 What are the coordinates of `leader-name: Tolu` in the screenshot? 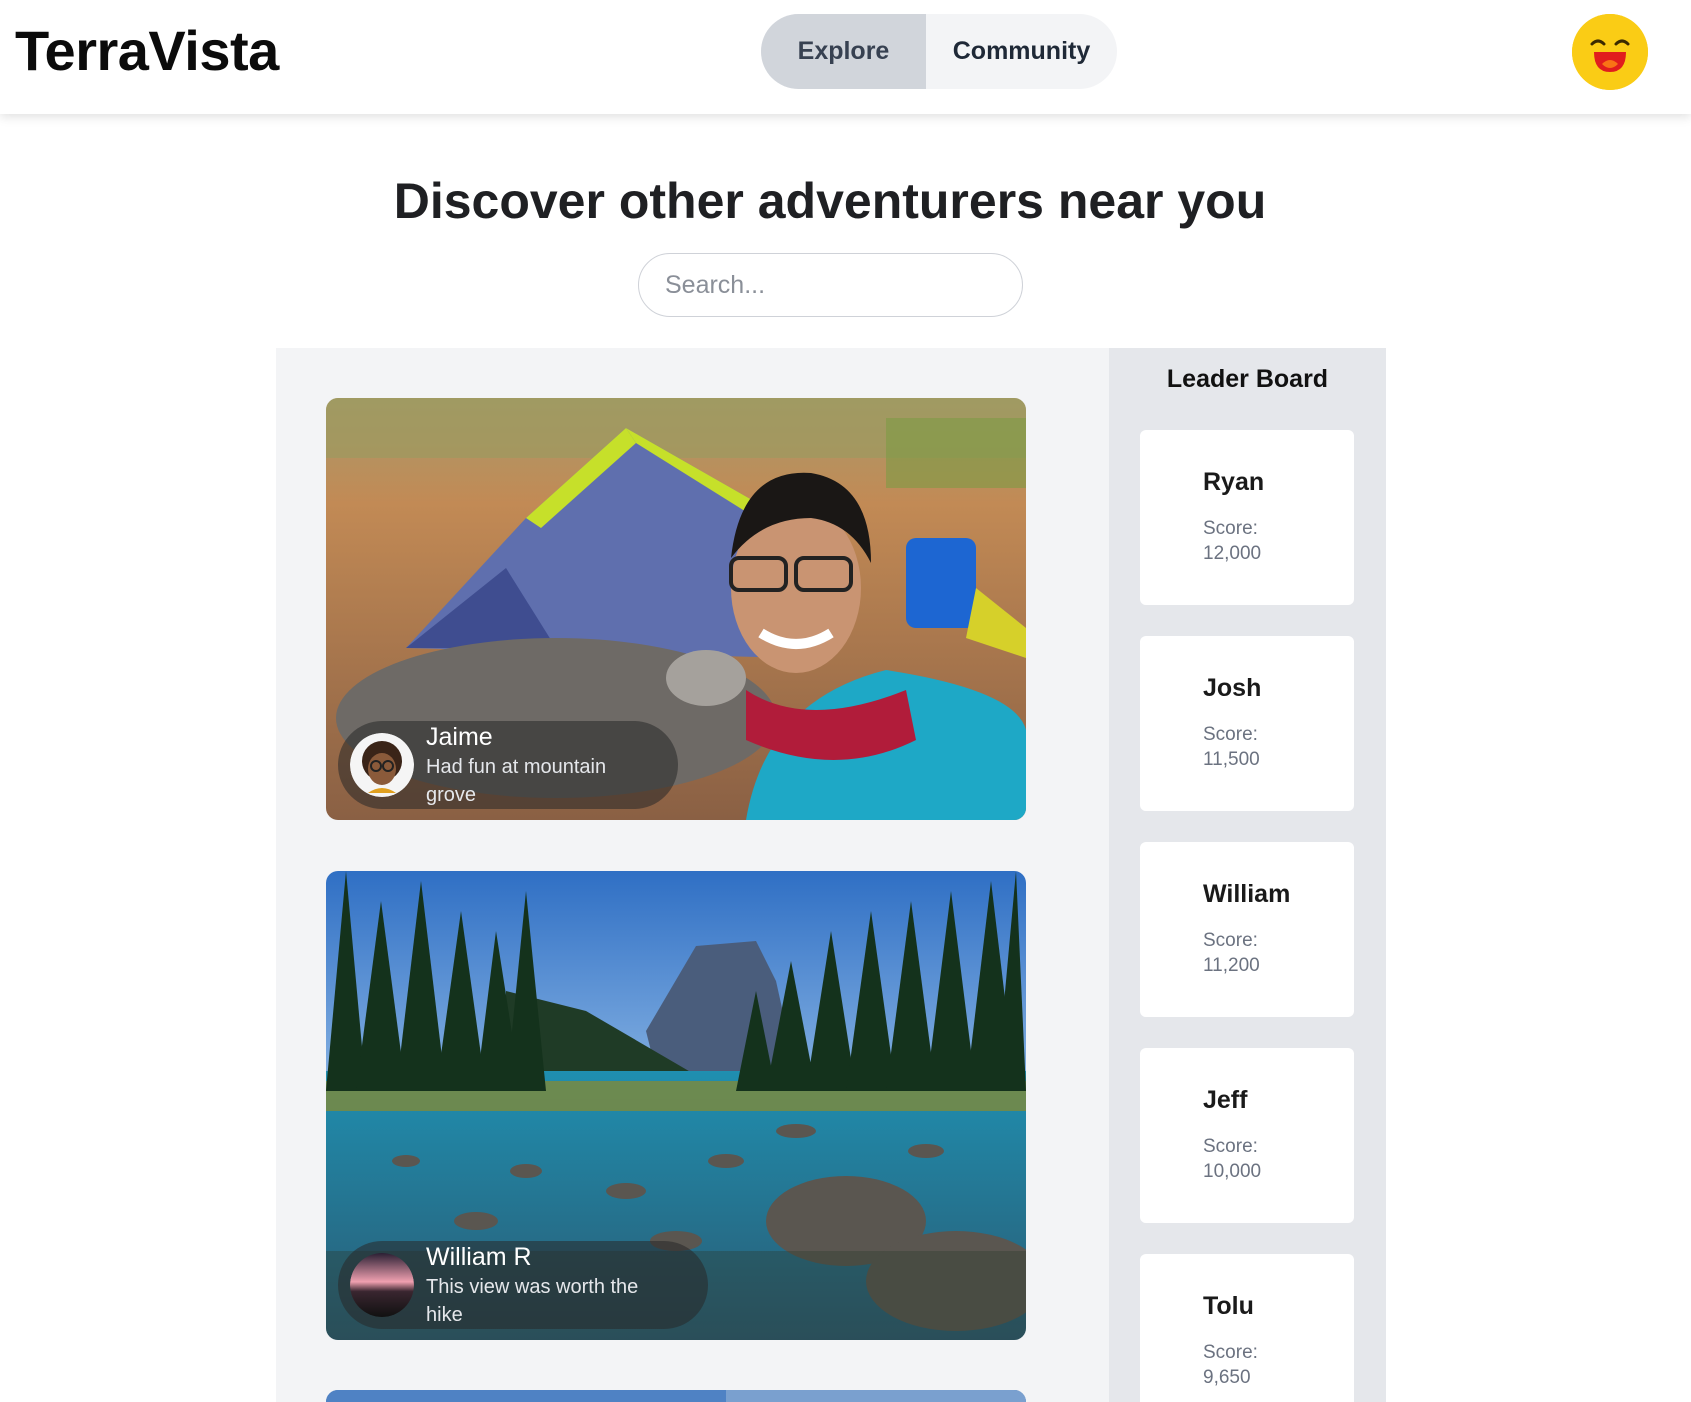 It's located at (1228, 1306).